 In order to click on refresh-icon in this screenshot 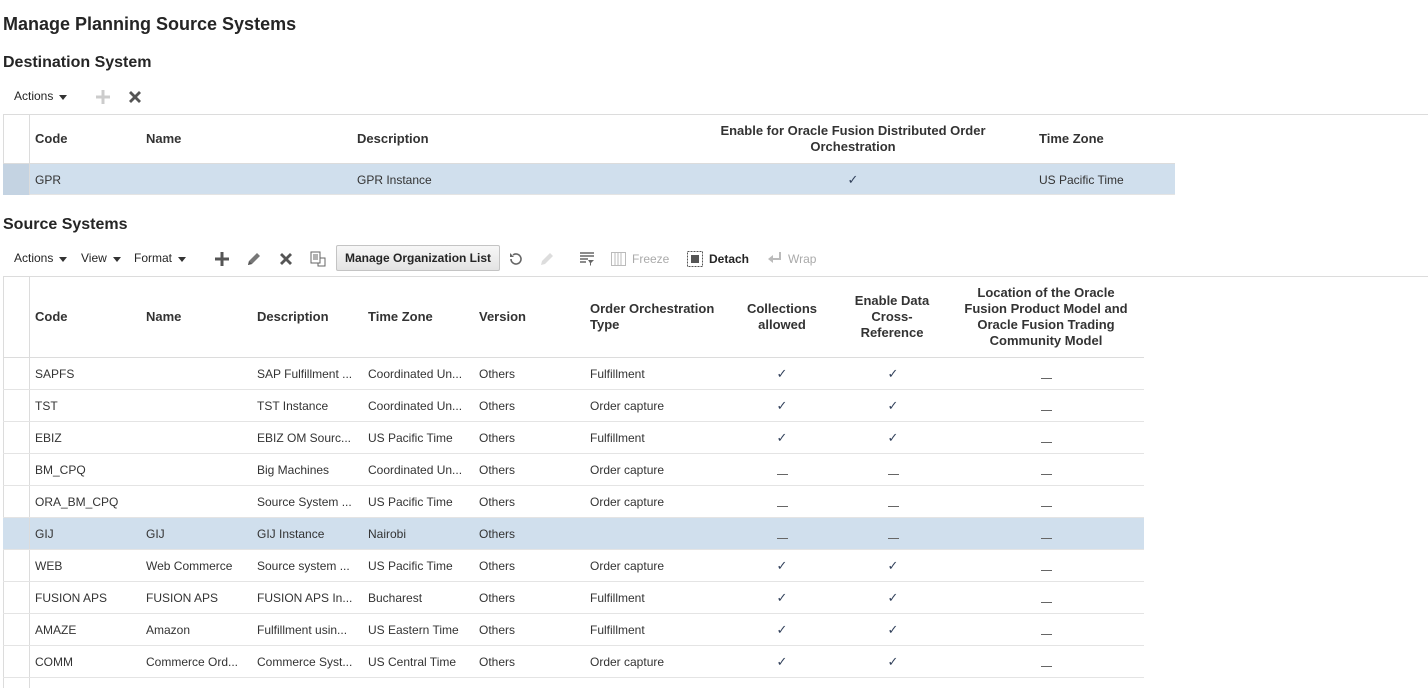, I will do `click(516, 259)`.